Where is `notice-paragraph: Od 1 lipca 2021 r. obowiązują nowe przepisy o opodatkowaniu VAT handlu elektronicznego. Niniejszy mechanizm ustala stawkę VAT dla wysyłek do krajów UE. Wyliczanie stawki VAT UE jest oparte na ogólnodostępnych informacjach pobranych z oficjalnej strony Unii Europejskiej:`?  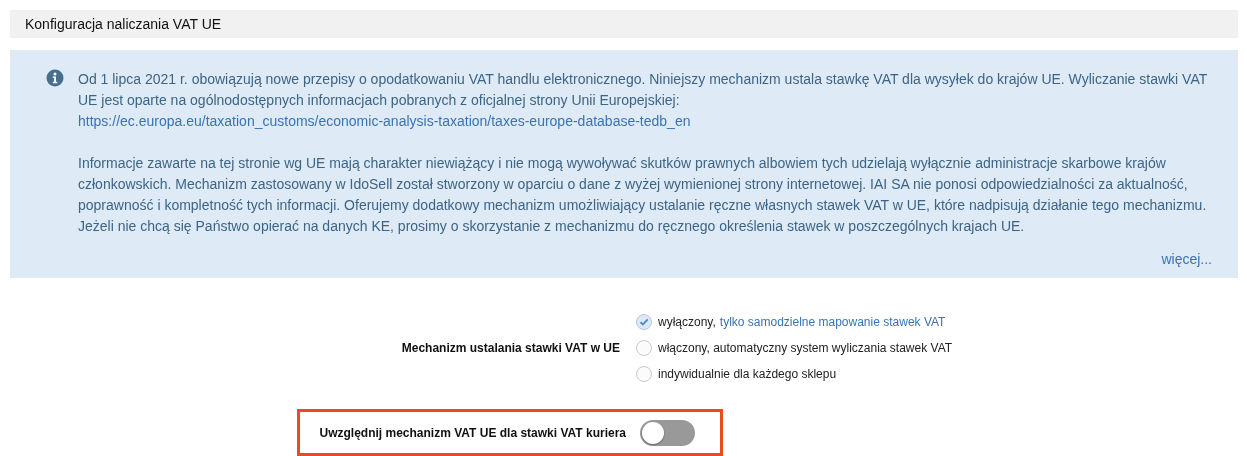
notice-paragraph: Od 1 lipca 2021 r. obowiązują nowe przepisy o opodatkowaniu VAT handlu elektronicznego. Niniejszy mechanizm ustala stawkę VAT dla wysyłek do krajów UE. Wyliczanie stawki VAT UE jest oparte na ogólnodostępnych informacjach pobranych z oficjalnej strony Unii Europejskiej: is located at coordinates (643, 90).